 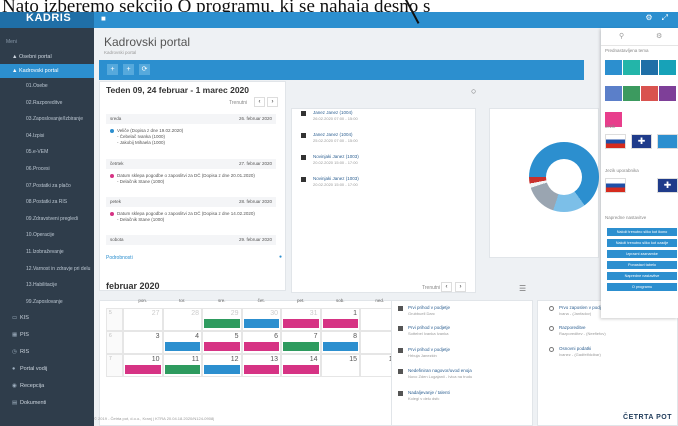 What do you see at coordinates (340, 300) in the screenshot?
I see `weekday-header: sob.` at bounding box center [340, 300].